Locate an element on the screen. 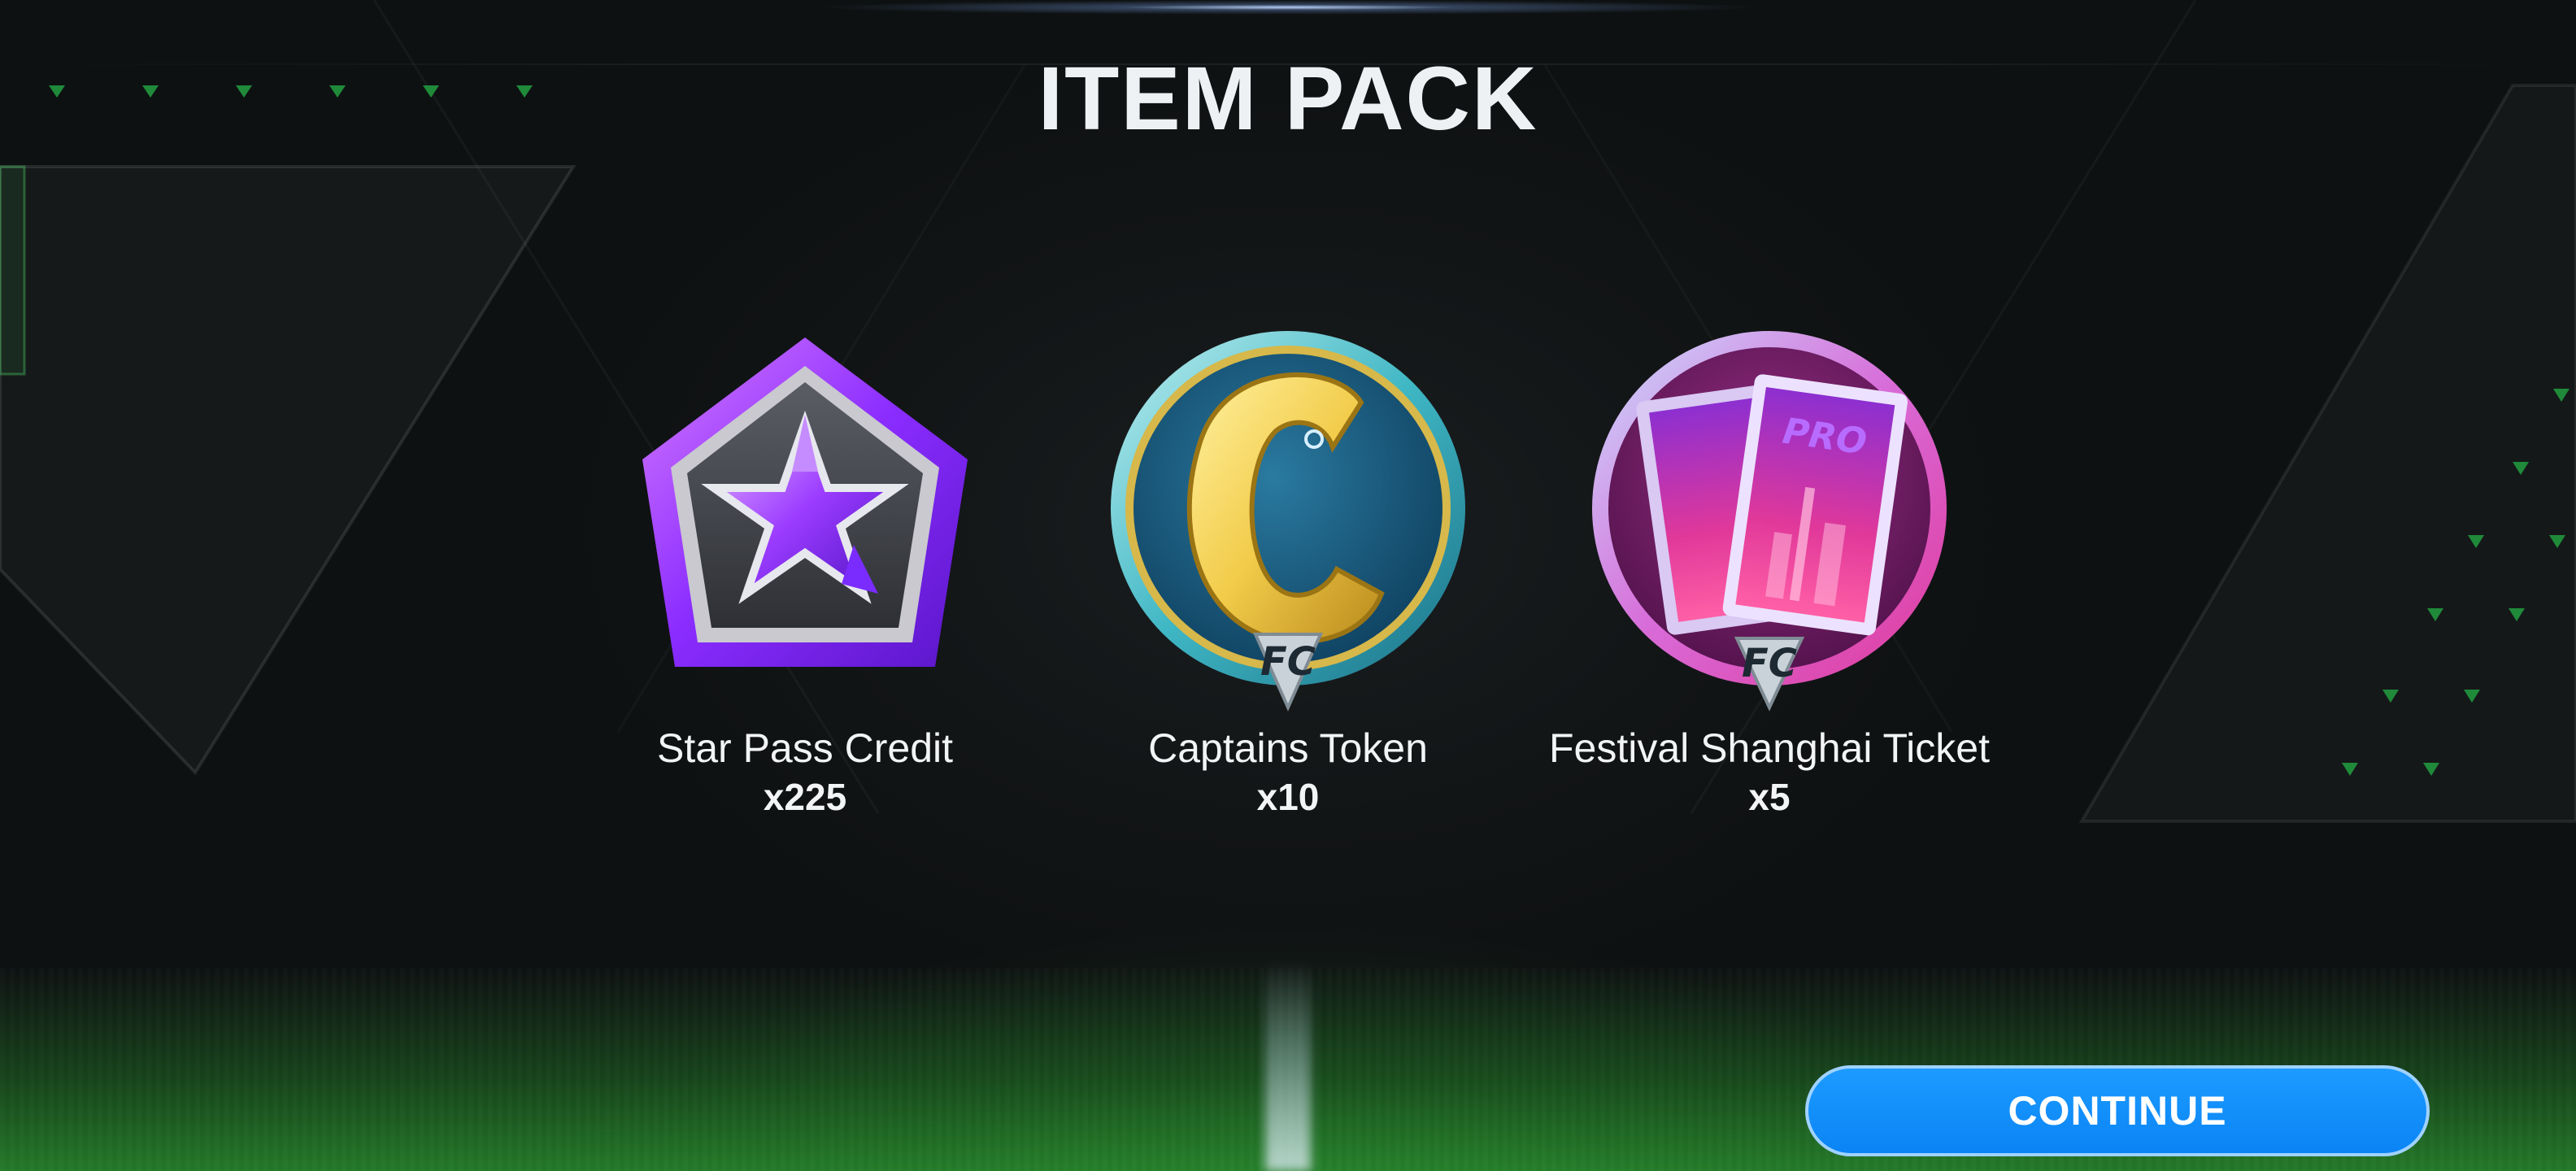  star-pass-credit-icon is located at coordinates (805, 524).